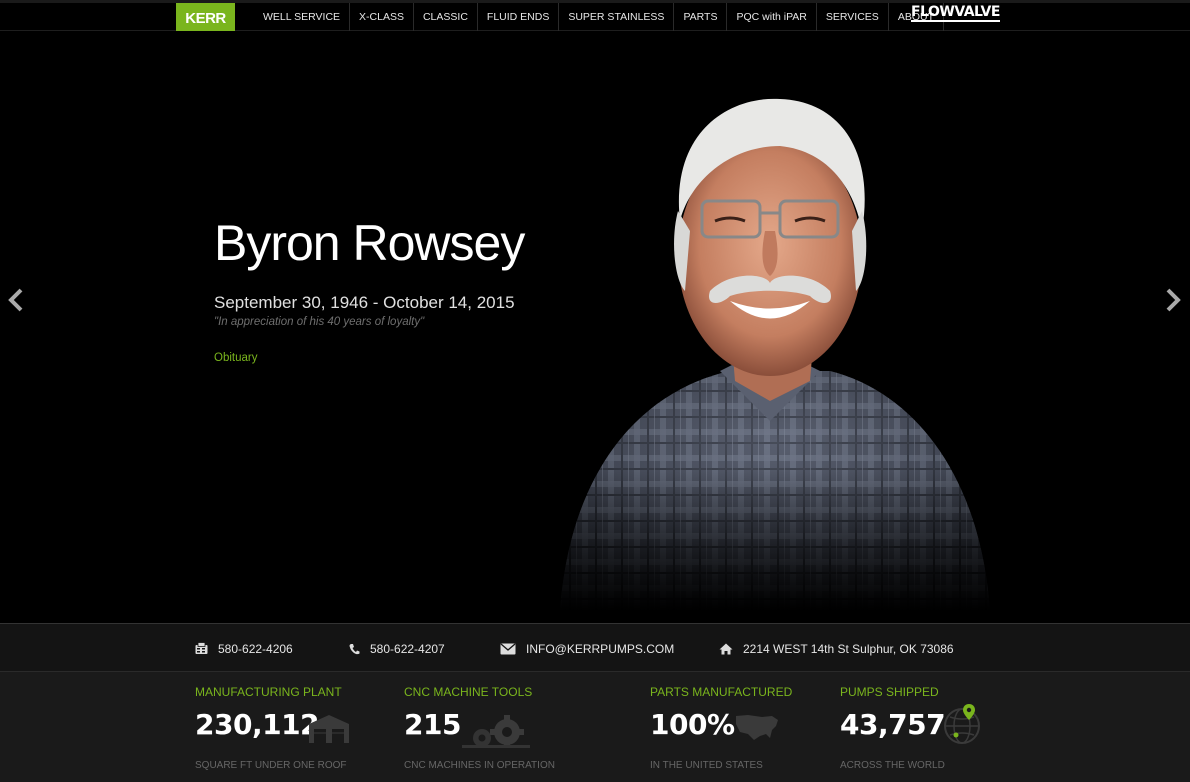  I want to click on gears-icon, so click(496, 731).